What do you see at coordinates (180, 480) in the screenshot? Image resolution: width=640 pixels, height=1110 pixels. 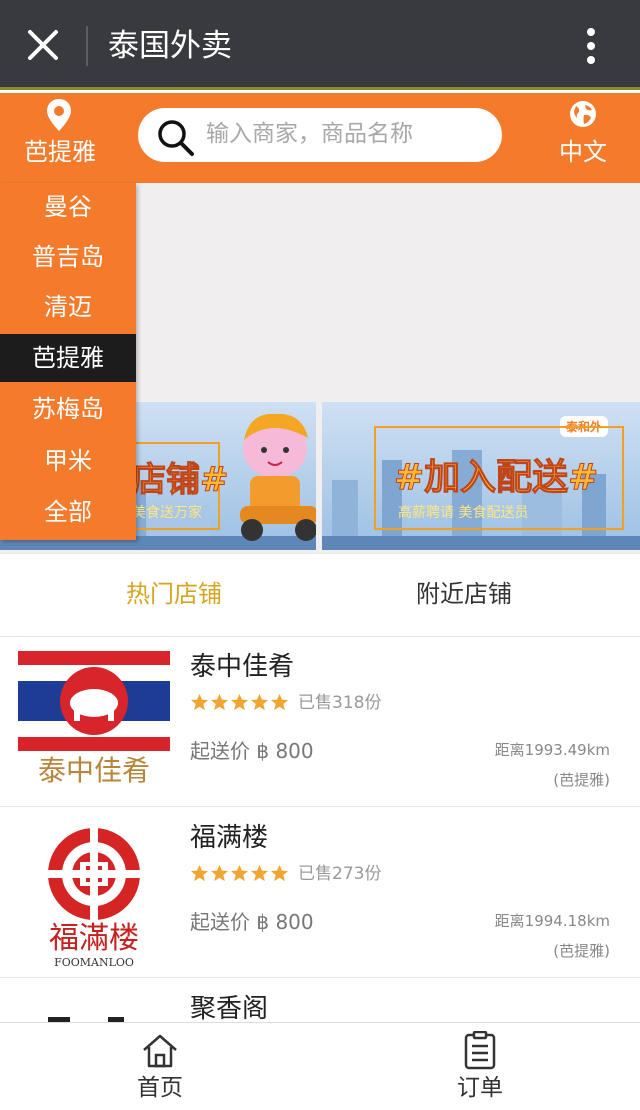 I see `banner-left-title: 店铺#` at bounding box center [180, 480].